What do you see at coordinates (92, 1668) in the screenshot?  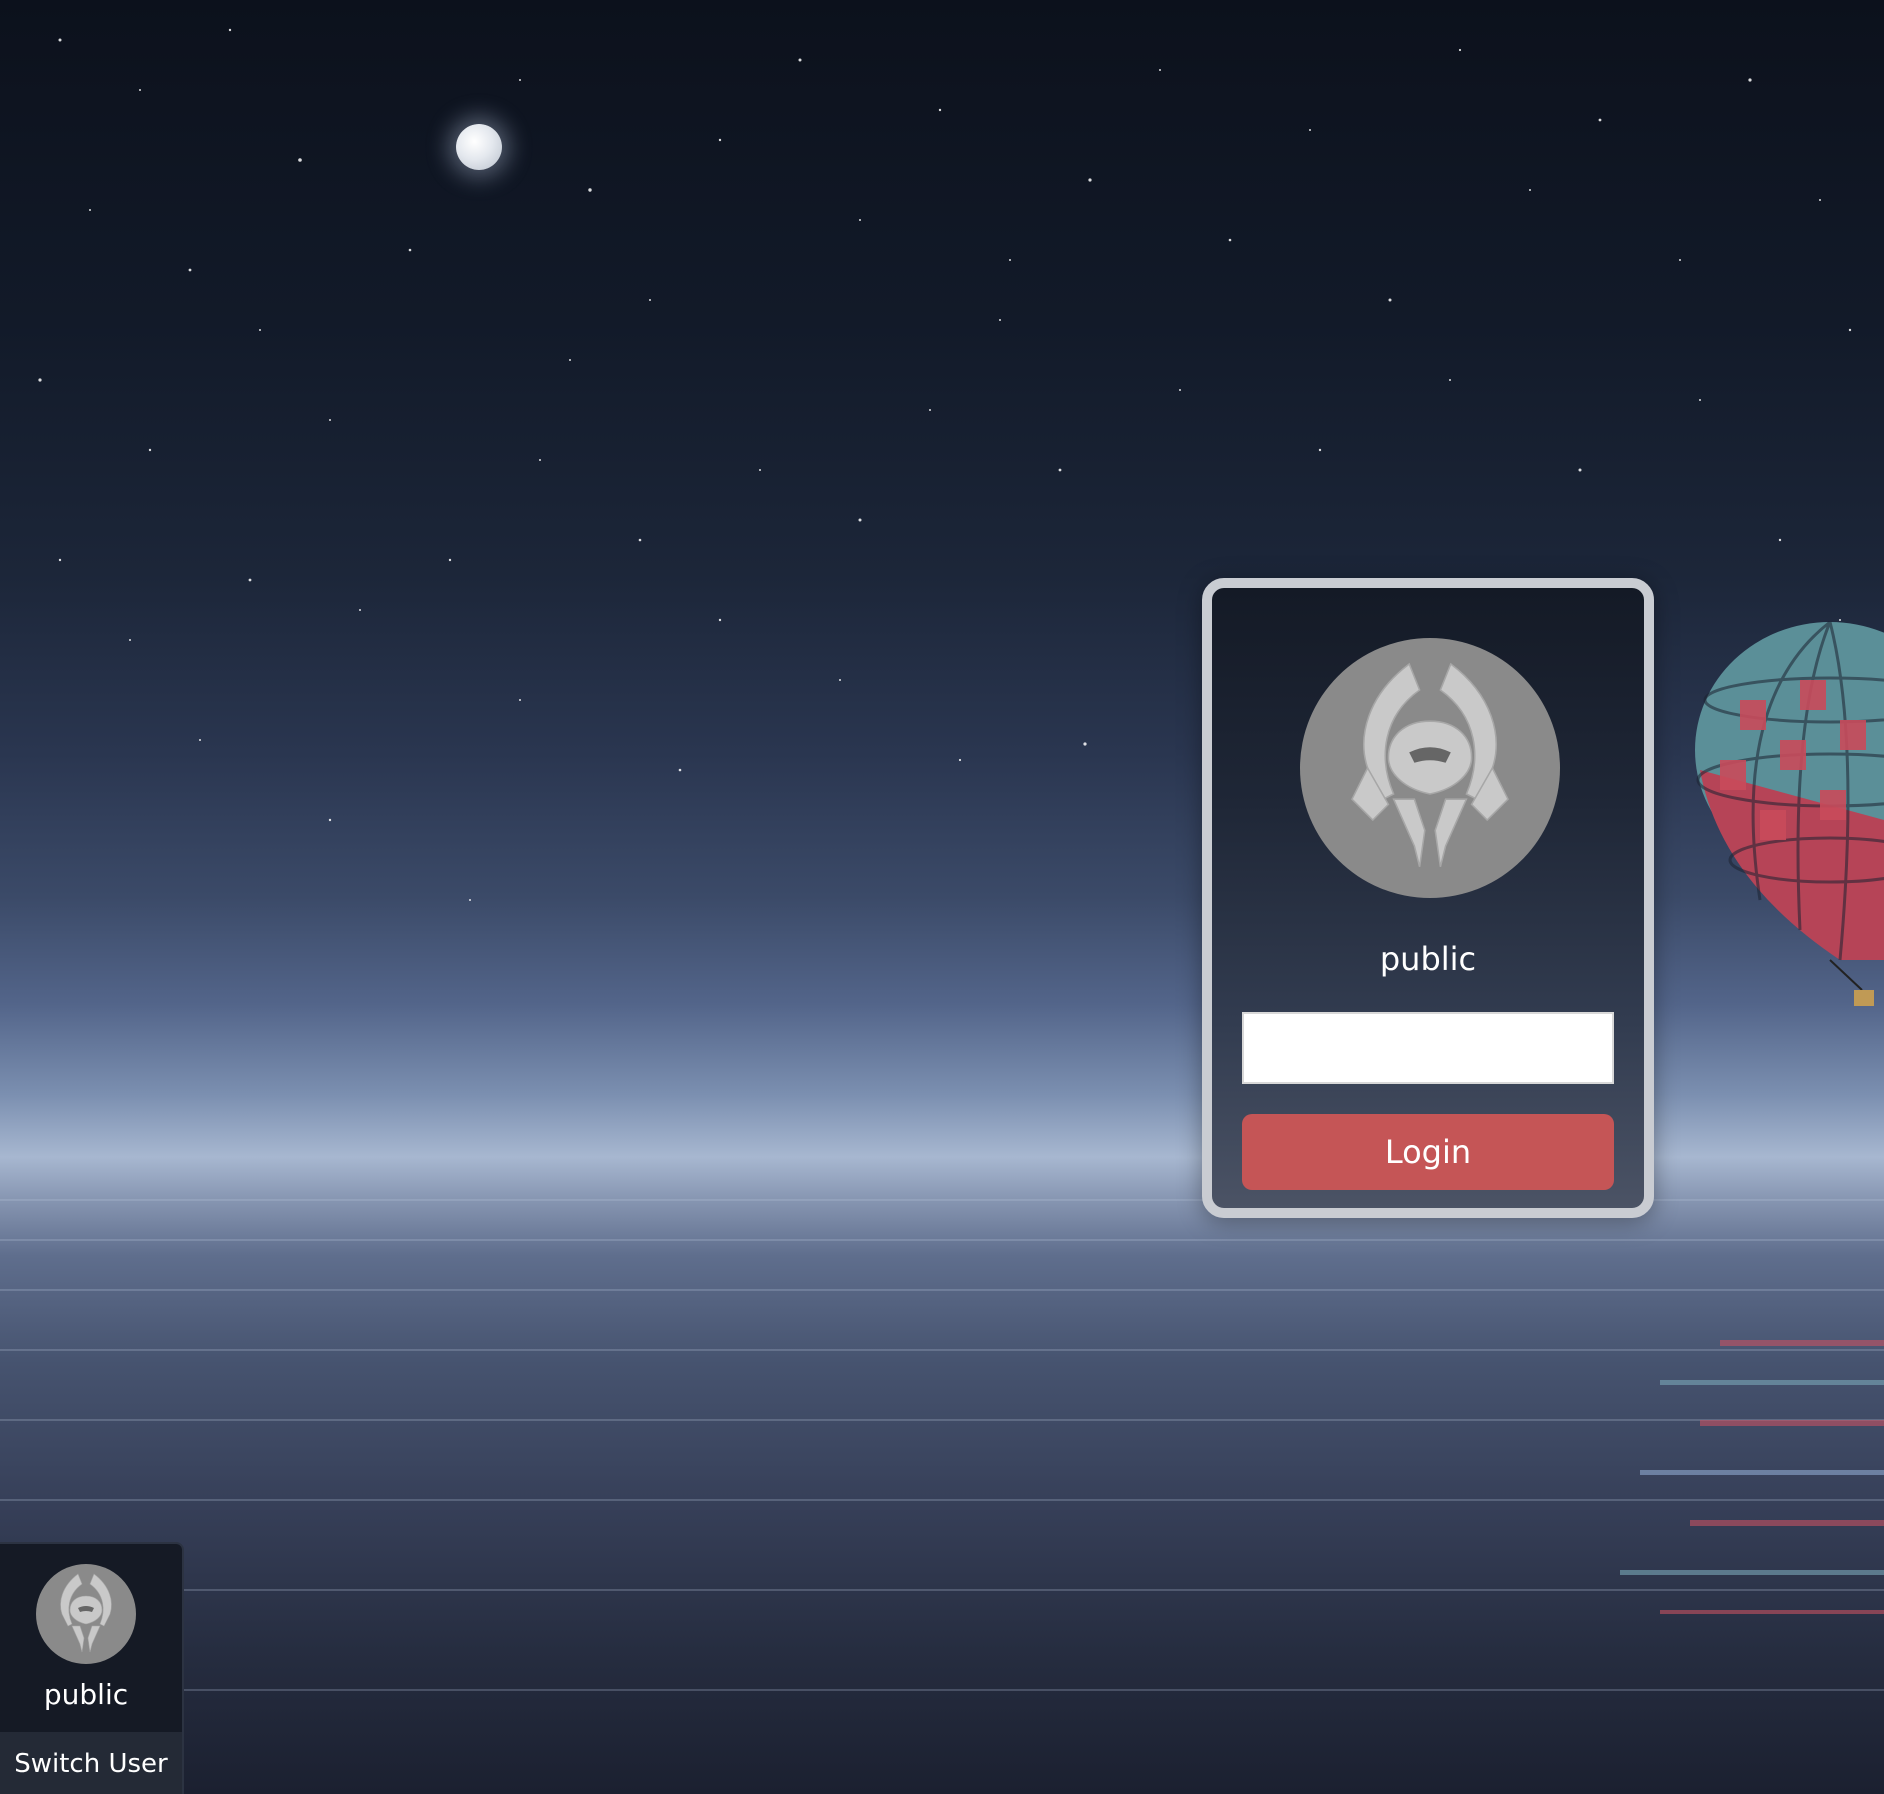 I see `user-switcher-panel: public Switch User` at bounding box center [92, 1668].